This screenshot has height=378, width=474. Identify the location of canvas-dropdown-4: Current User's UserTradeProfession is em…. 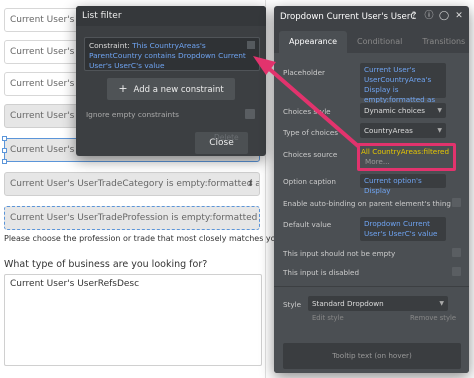
(132, 218).